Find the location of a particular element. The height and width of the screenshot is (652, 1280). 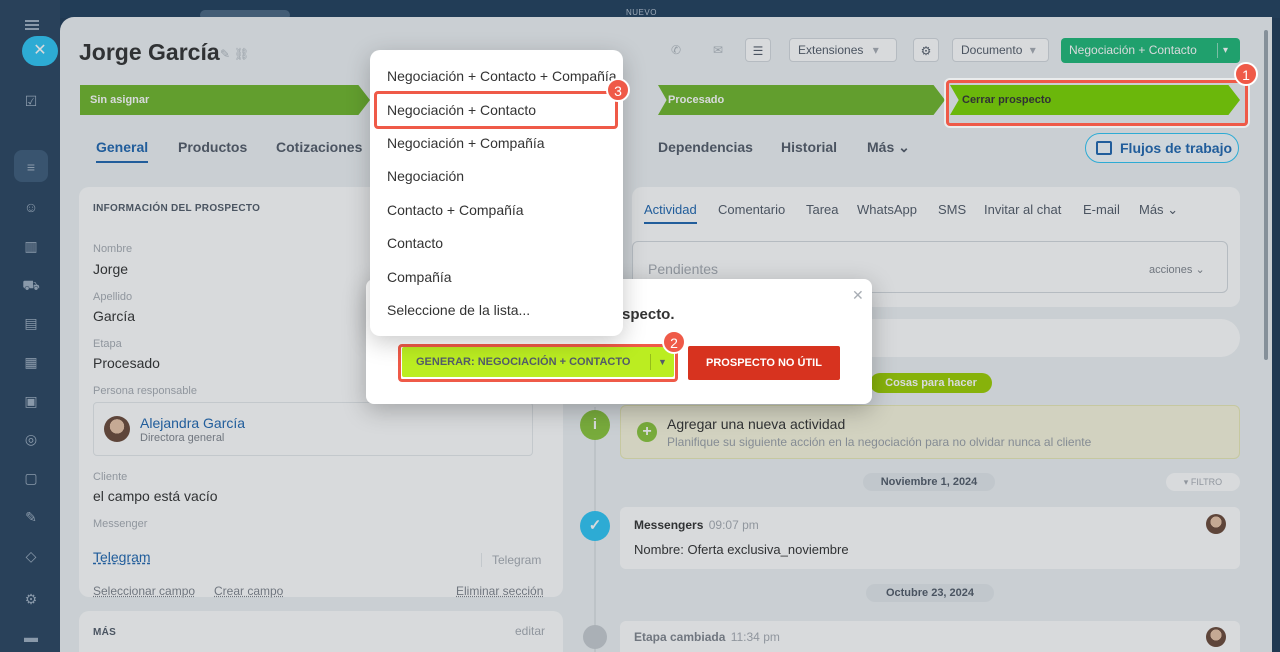

close-icon: ✕ is located at coordinates (858, 295).